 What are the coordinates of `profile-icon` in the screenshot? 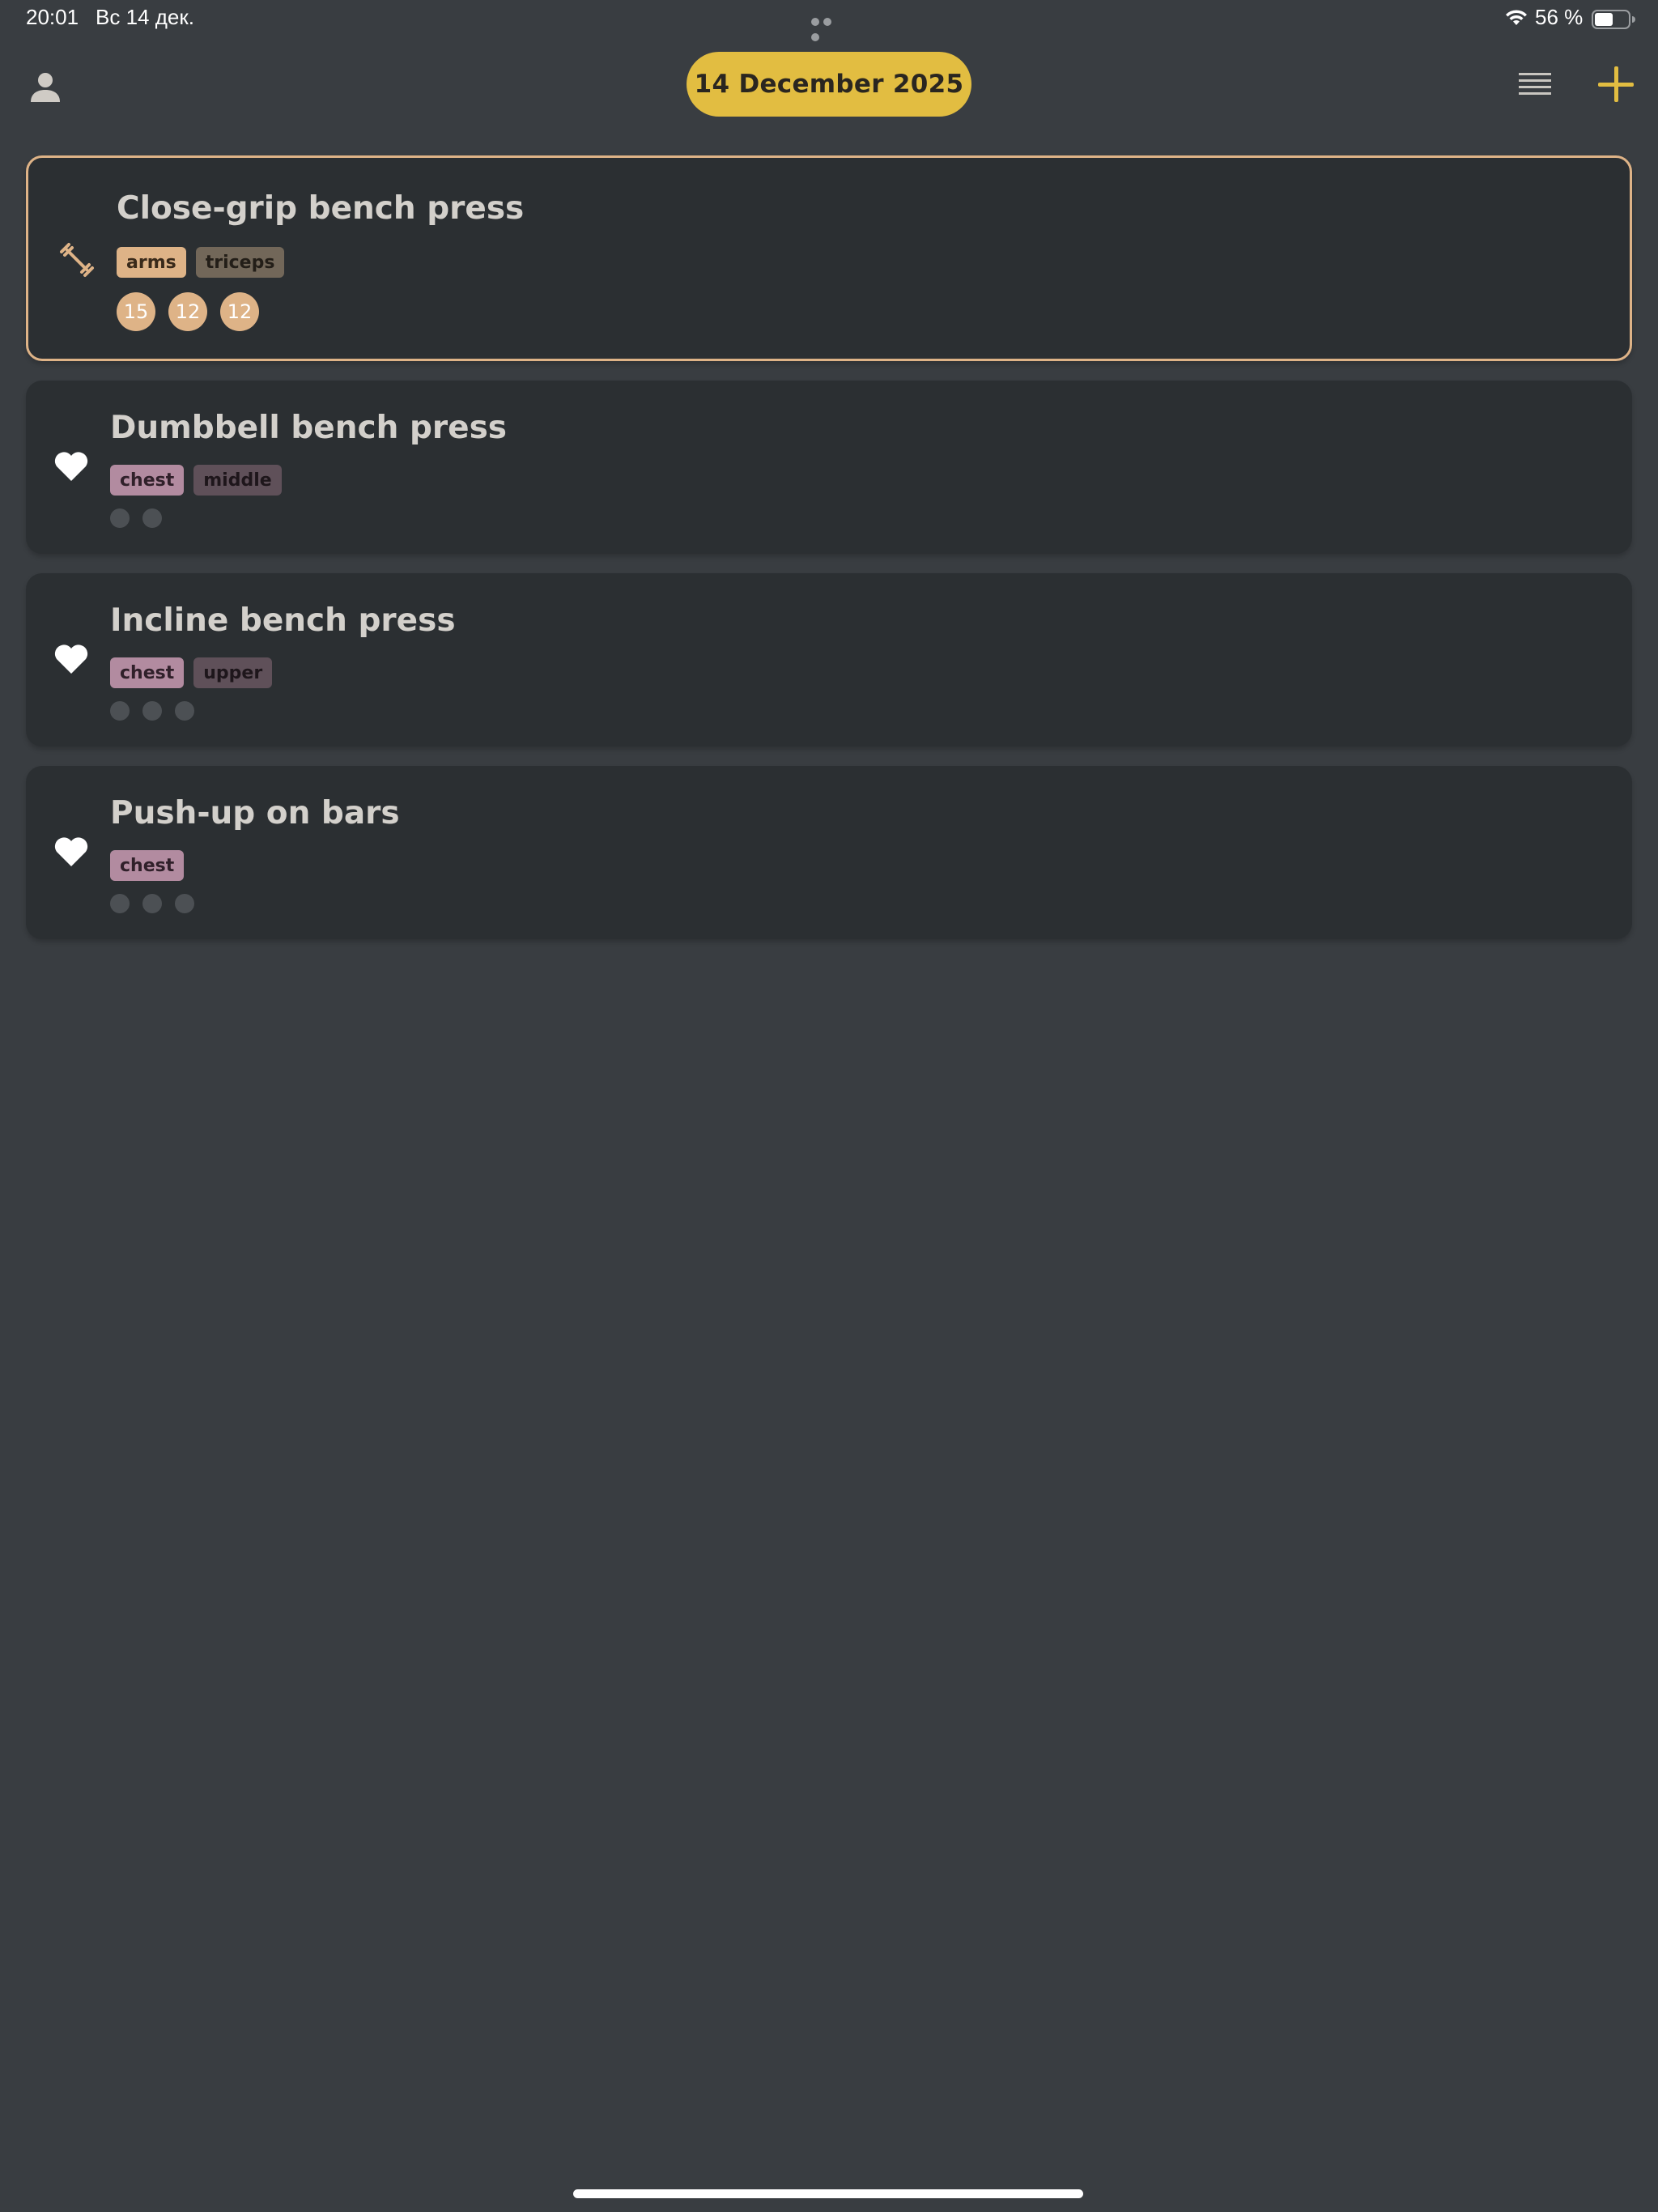 It's located at (45, 87).